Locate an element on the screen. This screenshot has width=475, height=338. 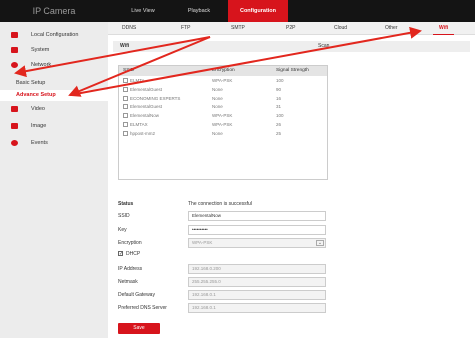
arrow-to-advance-setup is located at coordinates (139, 66).